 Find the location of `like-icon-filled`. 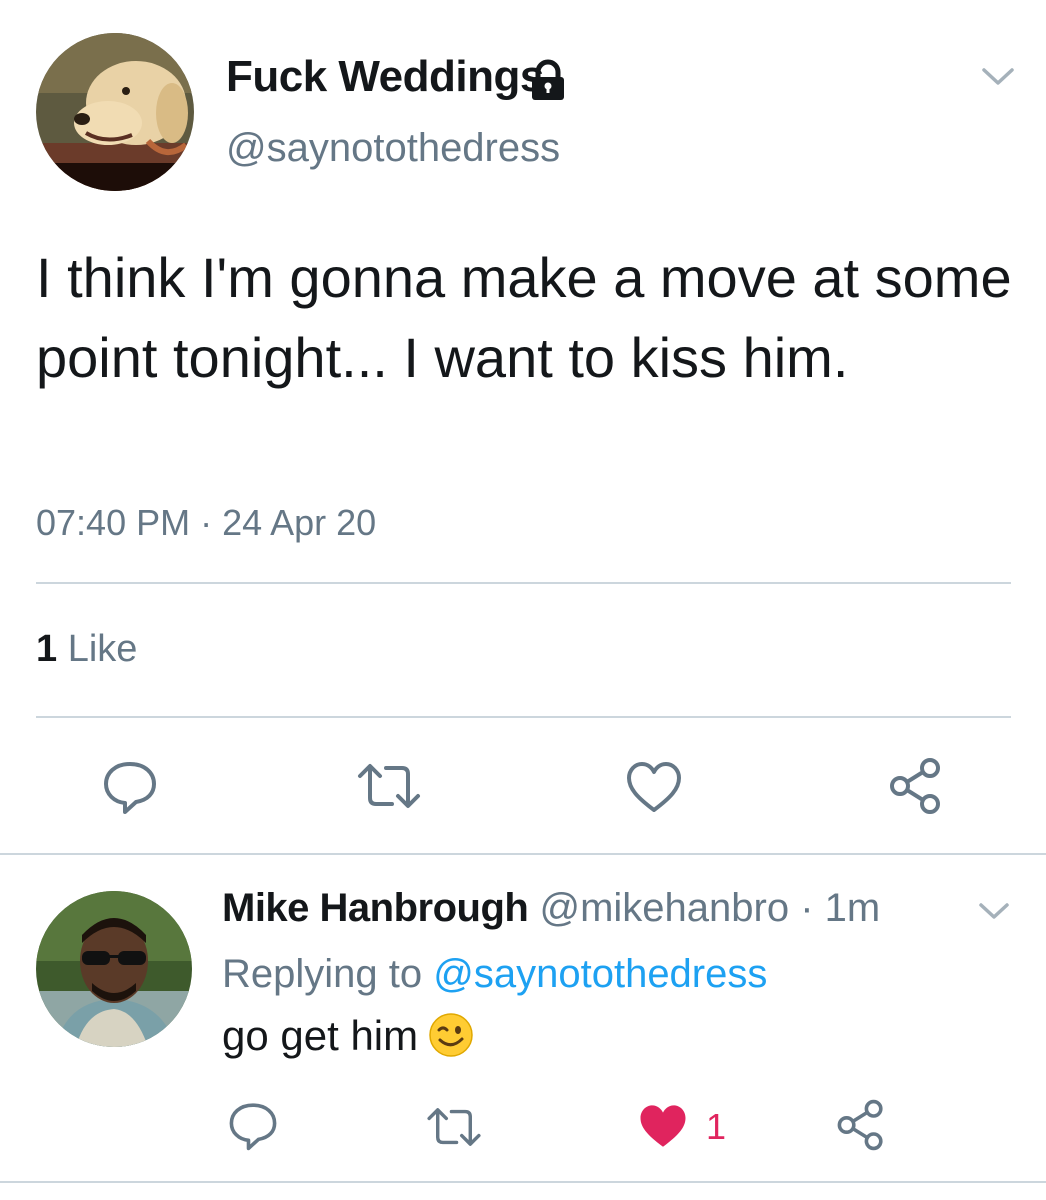

like-icon-filled is located at coordinates (663, 1127).